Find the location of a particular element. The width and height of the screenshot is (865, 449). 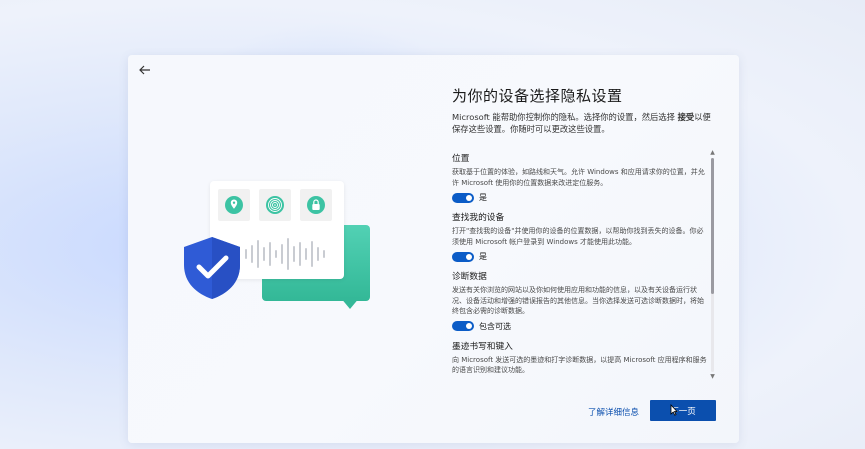

fingerprint-tile is located at coordinates (275, 205).